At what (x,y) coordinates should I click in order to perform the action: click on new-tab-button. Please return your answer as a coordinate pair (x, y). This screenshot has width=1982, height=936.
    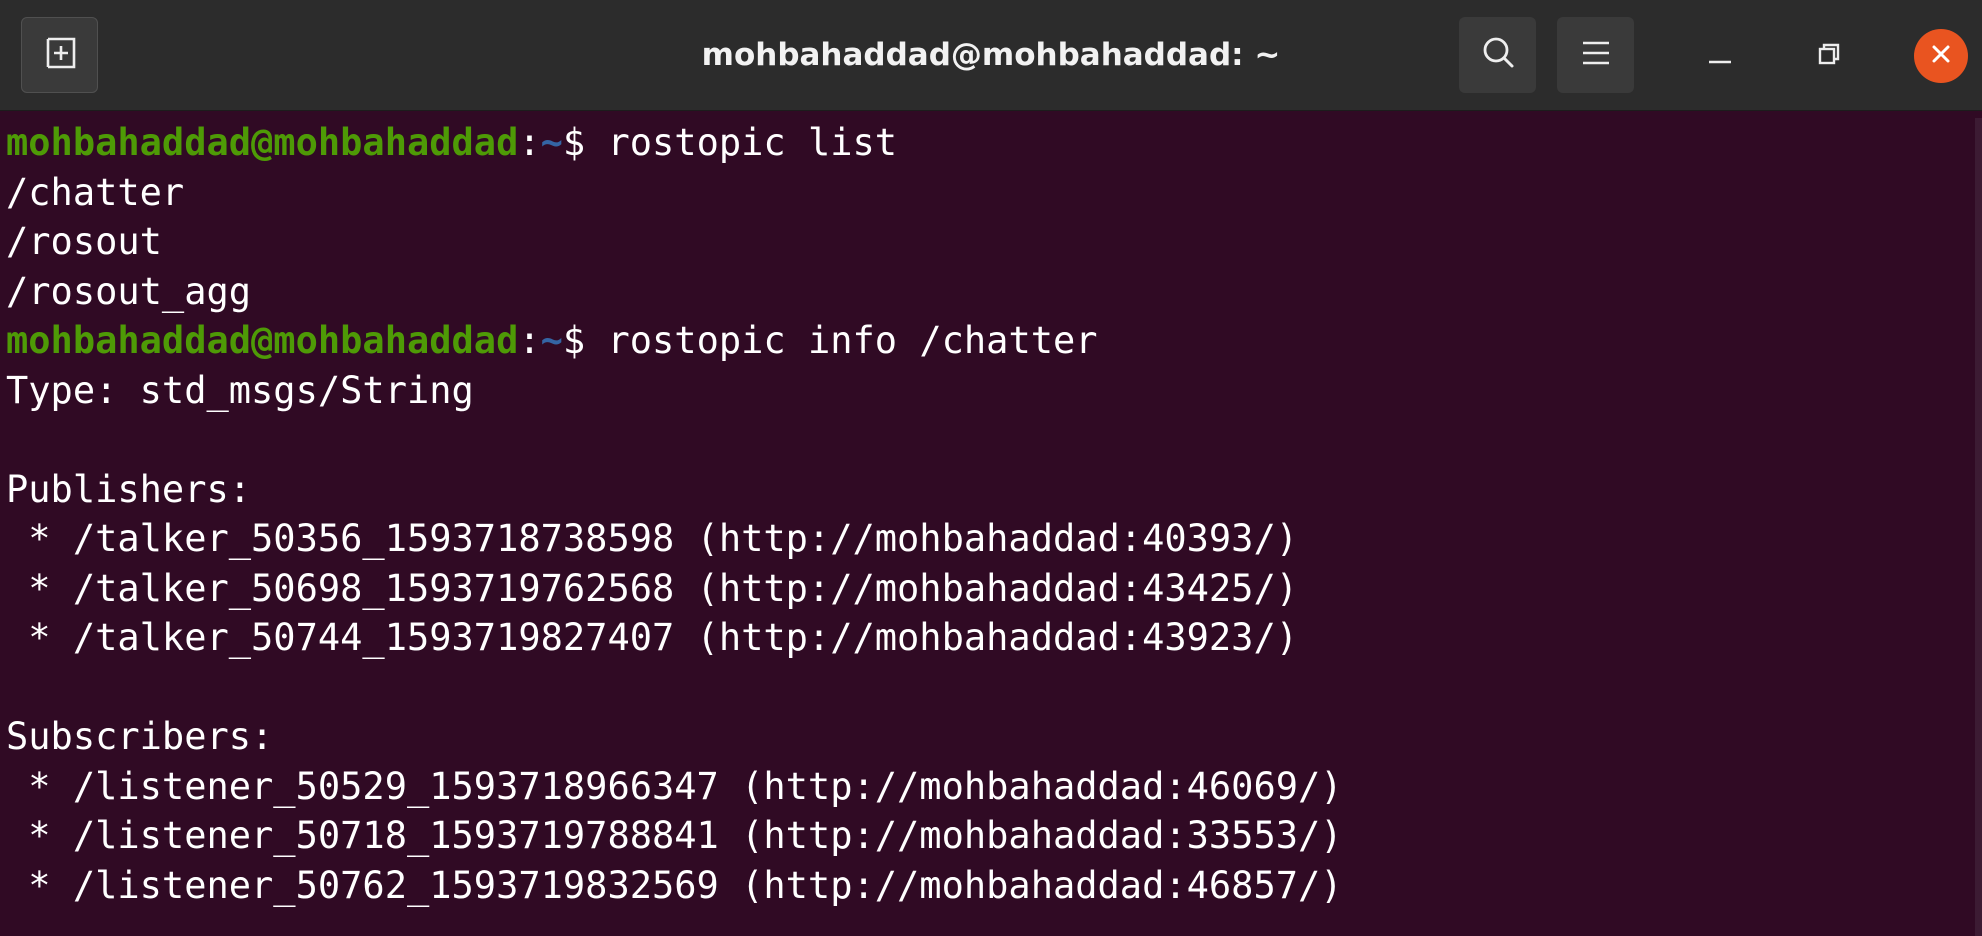
    Looking at the image, I should click on (59, 55).